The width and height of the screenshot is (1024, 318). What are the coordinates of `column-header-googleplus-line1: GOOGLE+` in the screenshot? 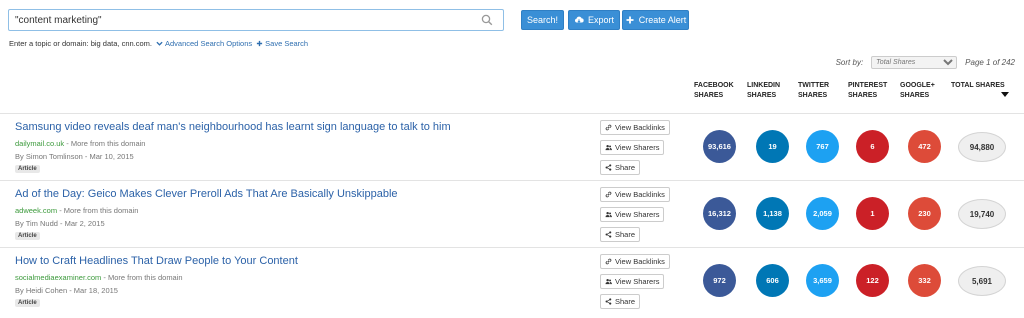 It's located at (917, 85).